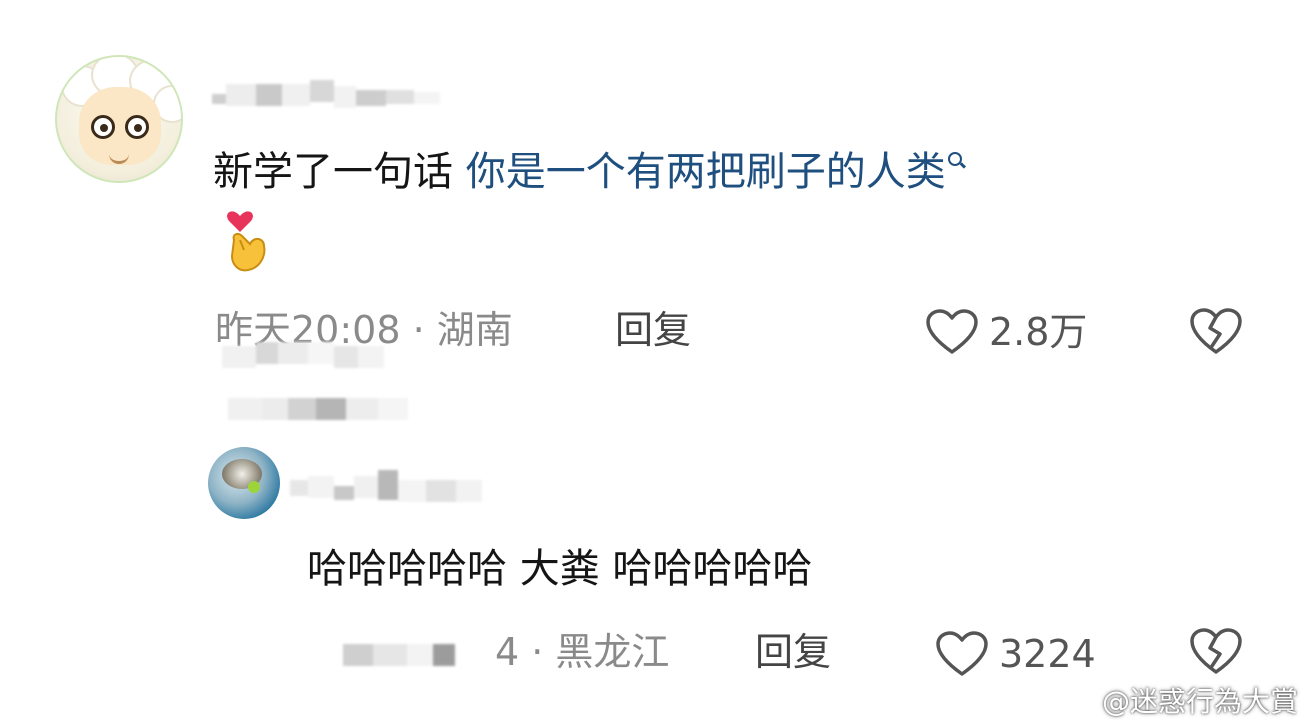  Describe the element at coordinates (1038, 332) in the screenshot. I see `like-count: 2.8万` at that location.